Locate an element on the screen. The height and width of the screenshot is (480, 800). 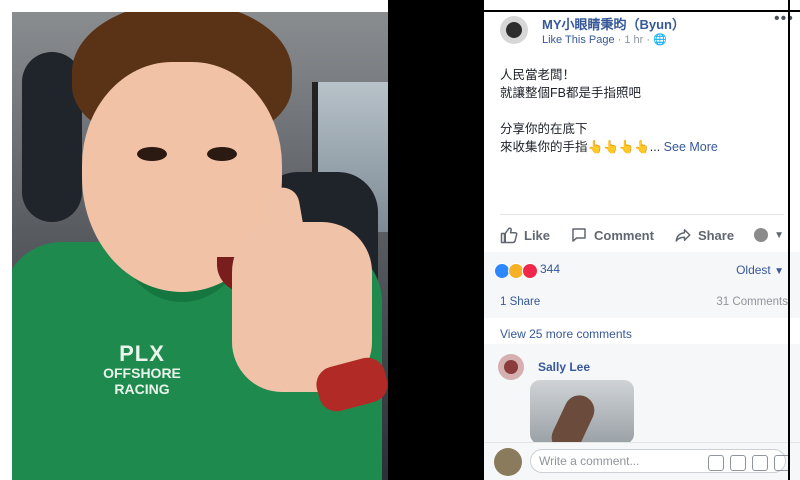
post-meta: Like This Page · 1 hr · 🌐 is located at coordinates (604, 39).